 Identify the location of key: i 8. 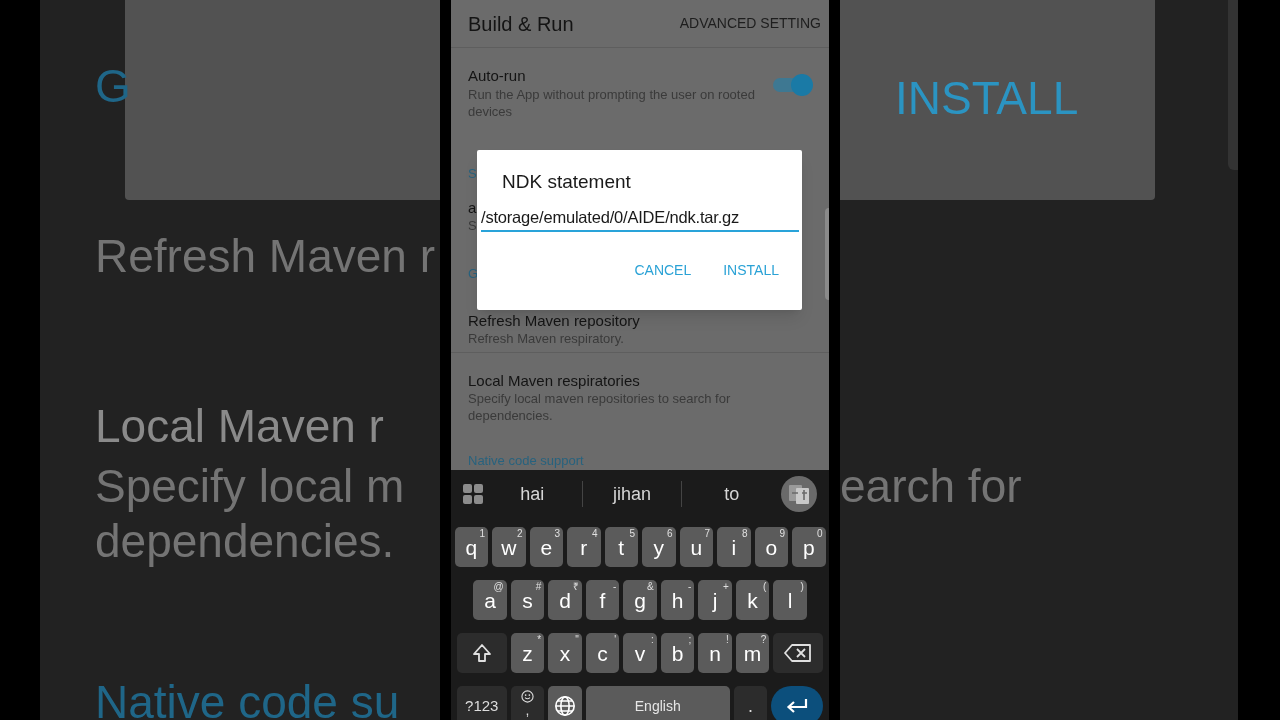
(734, 547).